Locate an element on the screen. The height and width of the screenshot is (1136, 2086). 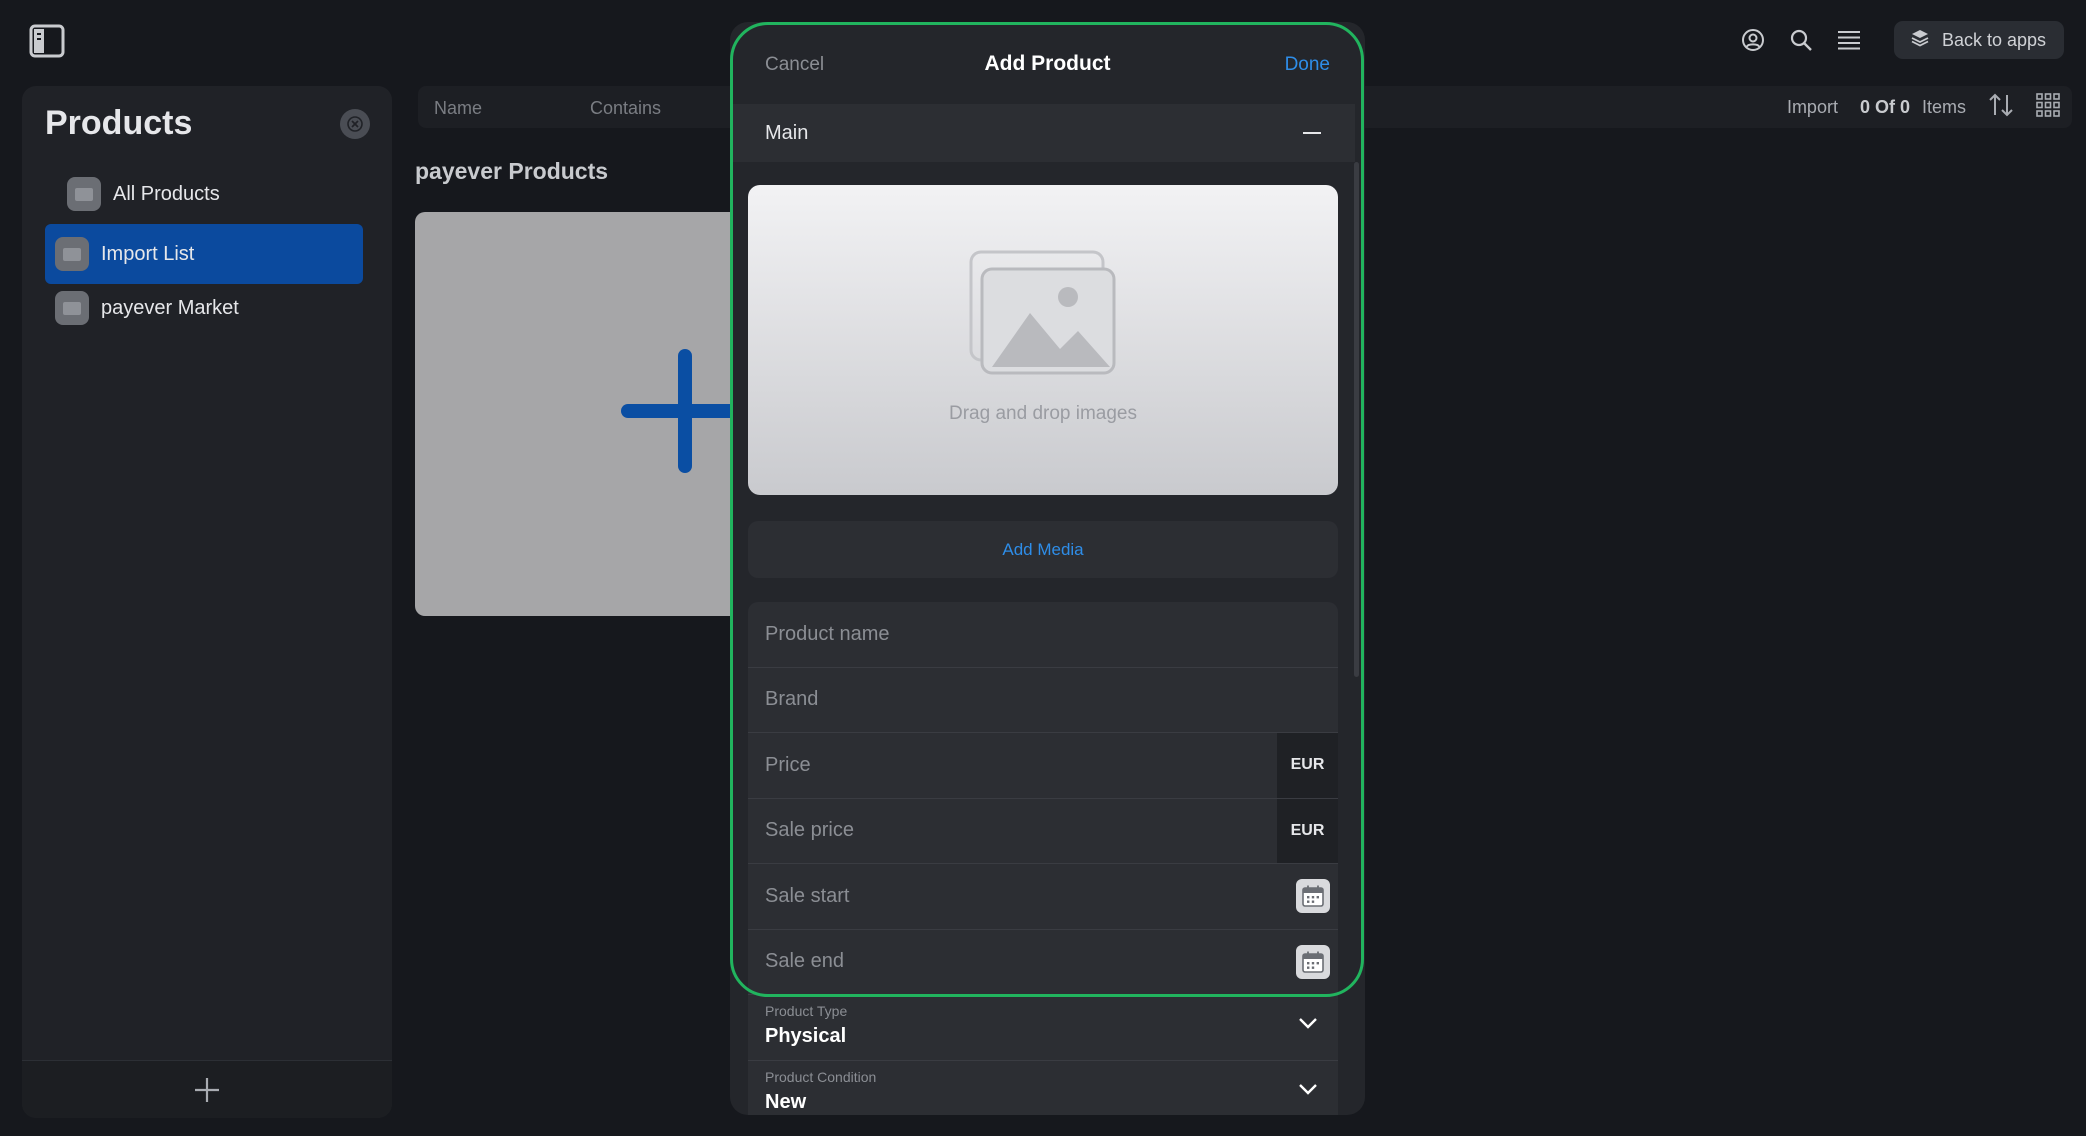
brand-field: Brand is located at coordinates (1043, 700).